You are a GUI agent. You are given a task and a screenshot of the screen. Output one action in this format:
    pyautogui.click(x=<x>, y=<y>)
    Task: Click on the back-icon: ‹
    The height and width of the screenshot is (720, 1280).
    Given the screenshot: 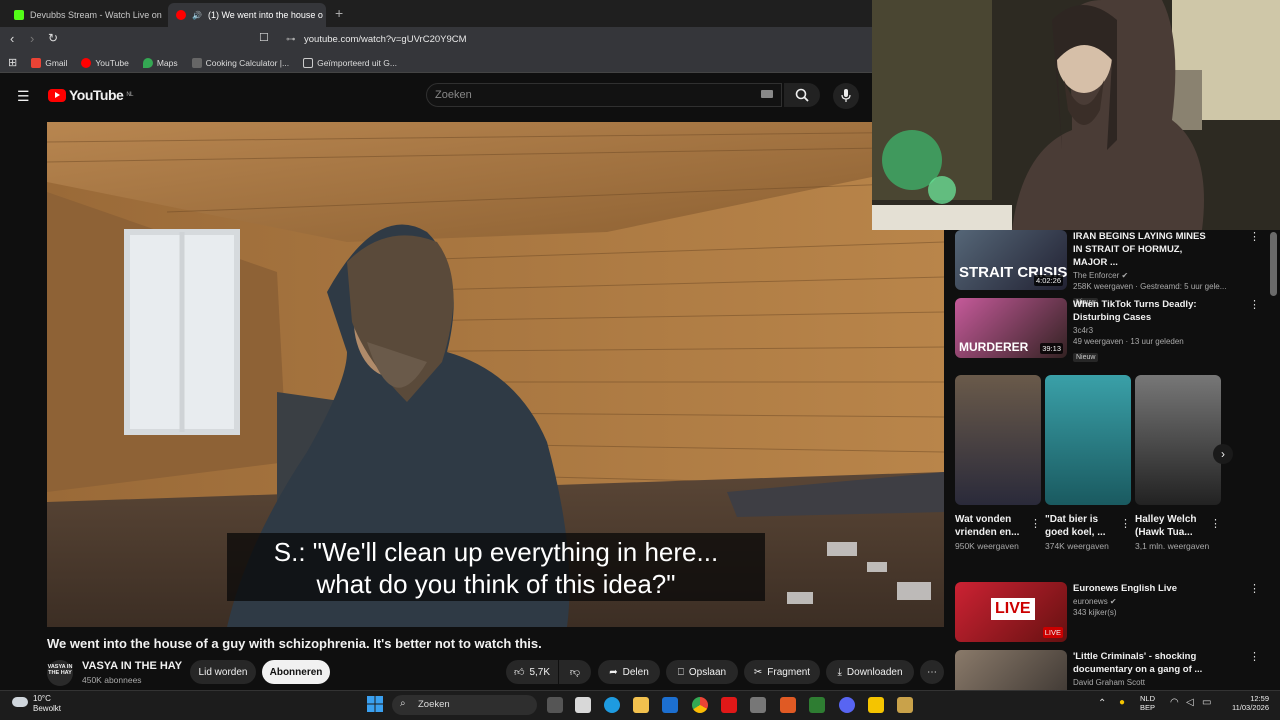 What is the action you would take?
    pyautogui.click(x=12, y=38)
    